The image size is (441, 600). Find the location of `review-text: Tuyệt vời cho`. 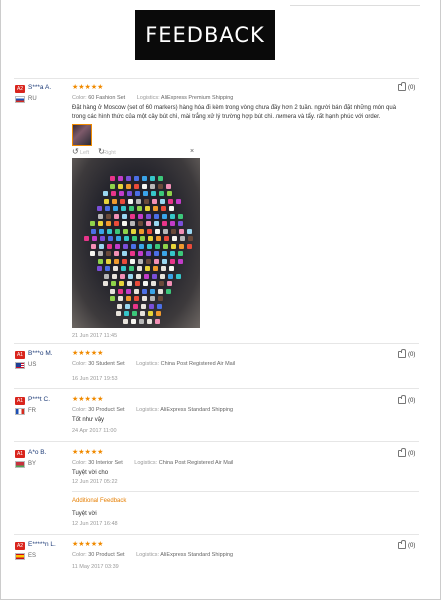

review-text: Tuyệt vời cho is located at coordinates (90, 473).